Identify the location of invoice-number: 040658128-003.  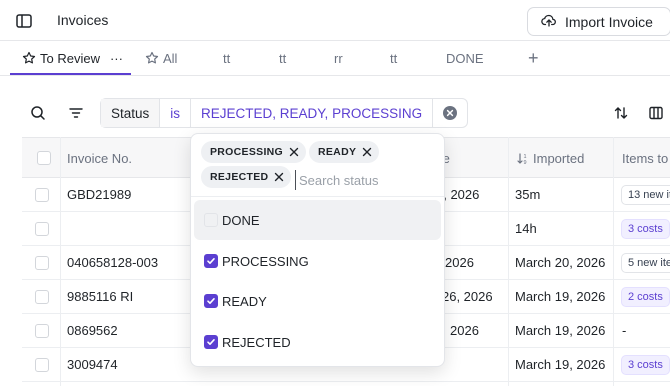
(113, 262).